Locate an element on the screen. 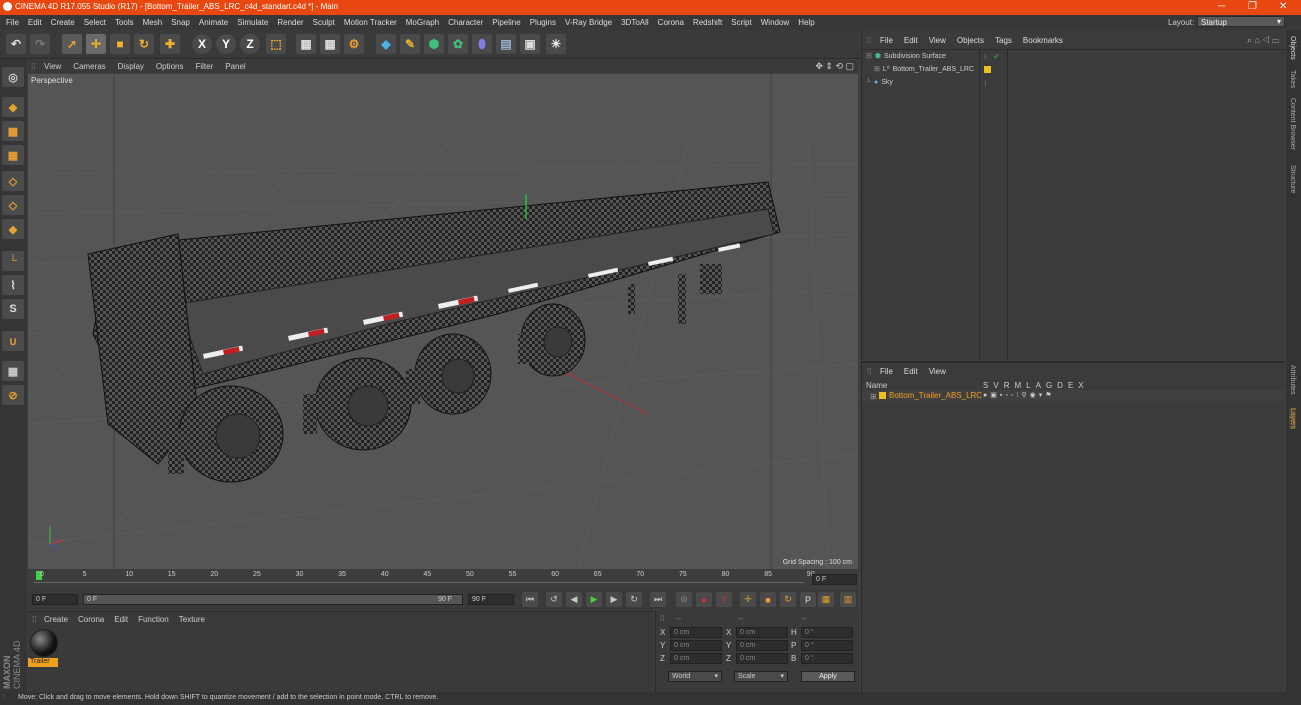 The image size is (1301, 705). edges-mode-icon: ◇ is located at coordinates (13, 205).